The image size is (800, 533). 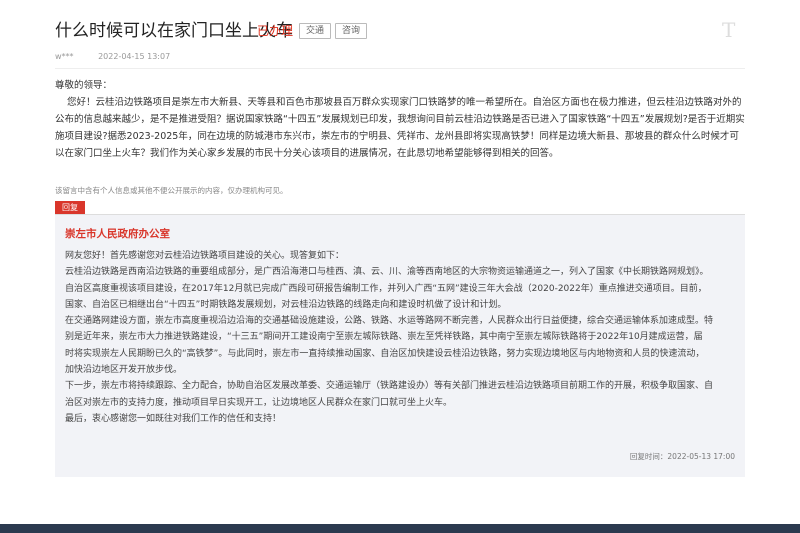 What do you see at coordinates (173, 418) in the screenshot?
I see `reply-line: 最后，衷心感谢您一如既往对我们工作的信任和支持！` at bounding box center [173, 418].